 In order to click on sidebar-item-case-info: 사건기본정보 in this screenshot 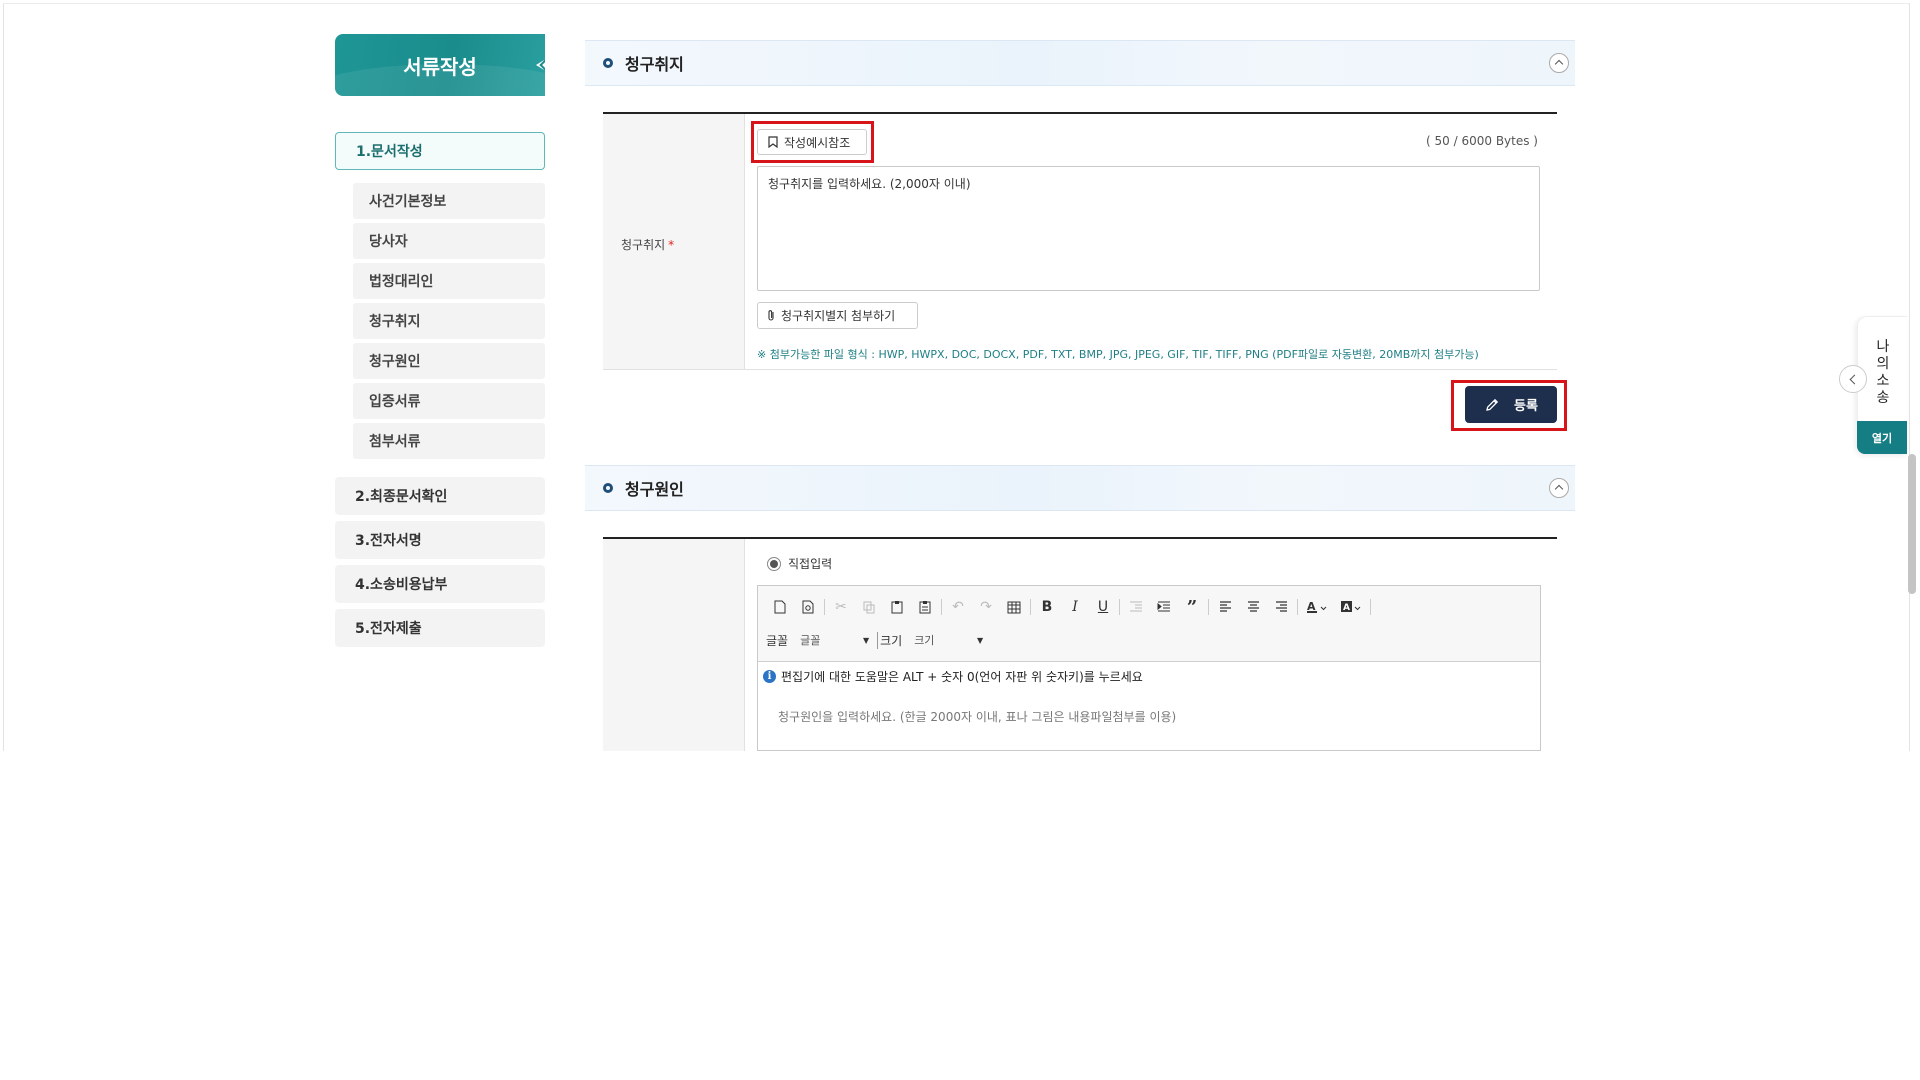, I will do `click(449, 201)`.